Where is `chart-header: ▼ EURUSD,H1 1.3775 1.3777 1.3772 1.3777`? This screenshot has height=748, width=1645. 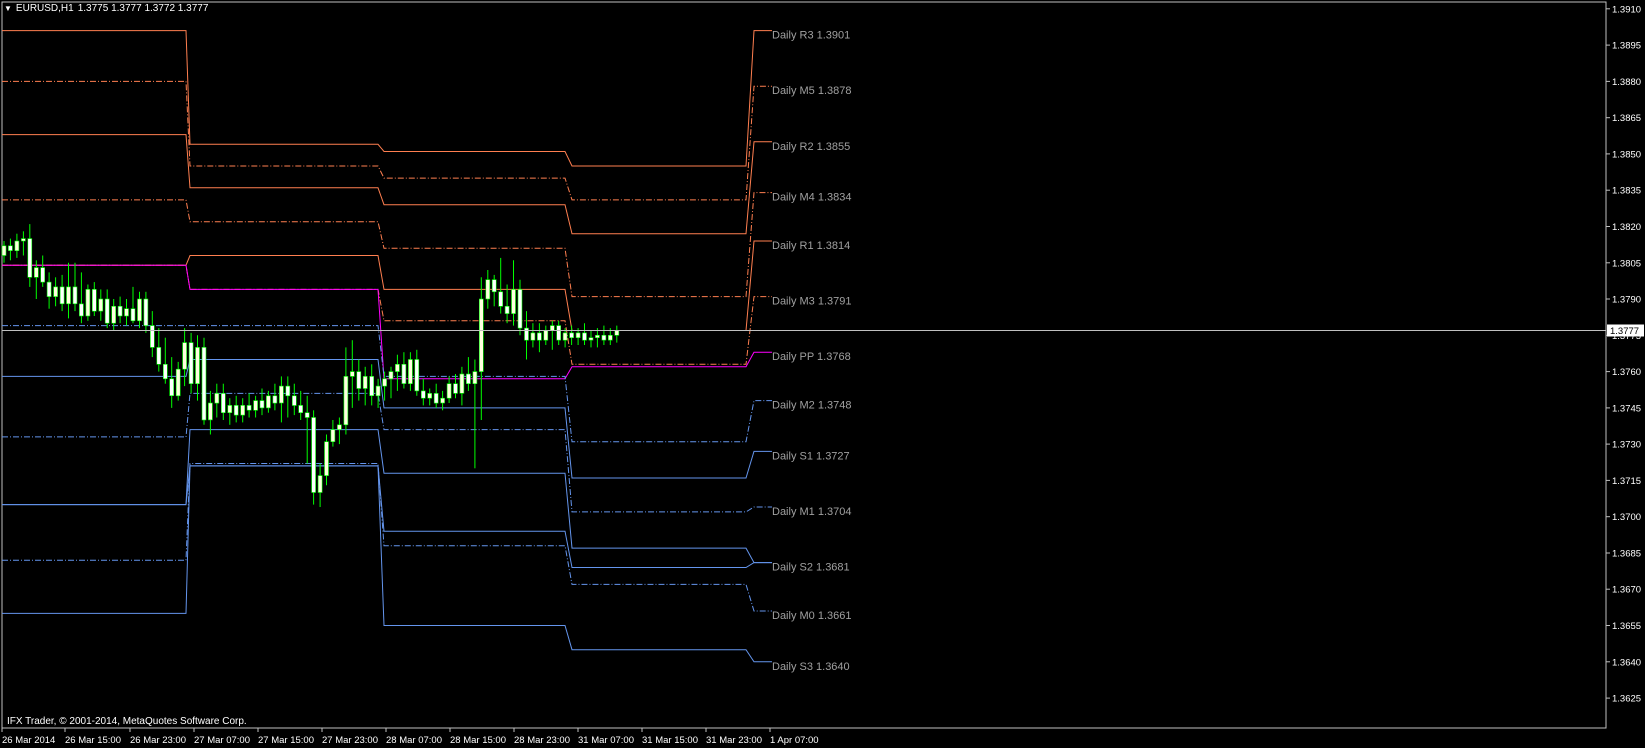 chart-header: ▼ EURUSD,H1 1.3775 1.3777 1.3772 1.3777 is located at coordinates (106, 8).